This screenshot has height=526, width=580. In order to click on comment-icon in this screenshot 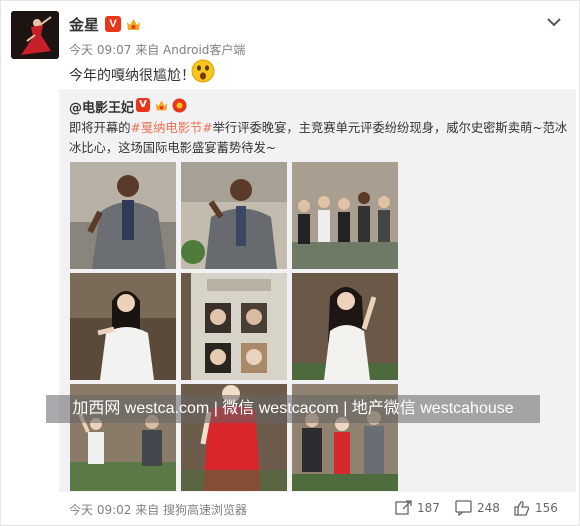, I will do `click(463, 508)`.